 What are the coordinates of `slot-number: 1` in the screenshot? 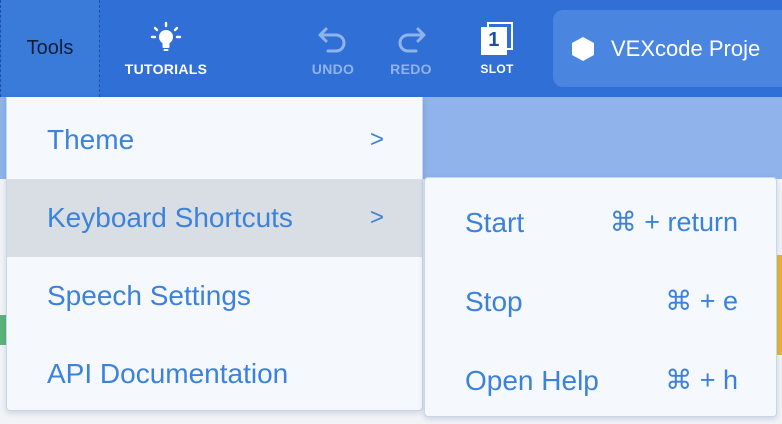 It's located at (494, 40).